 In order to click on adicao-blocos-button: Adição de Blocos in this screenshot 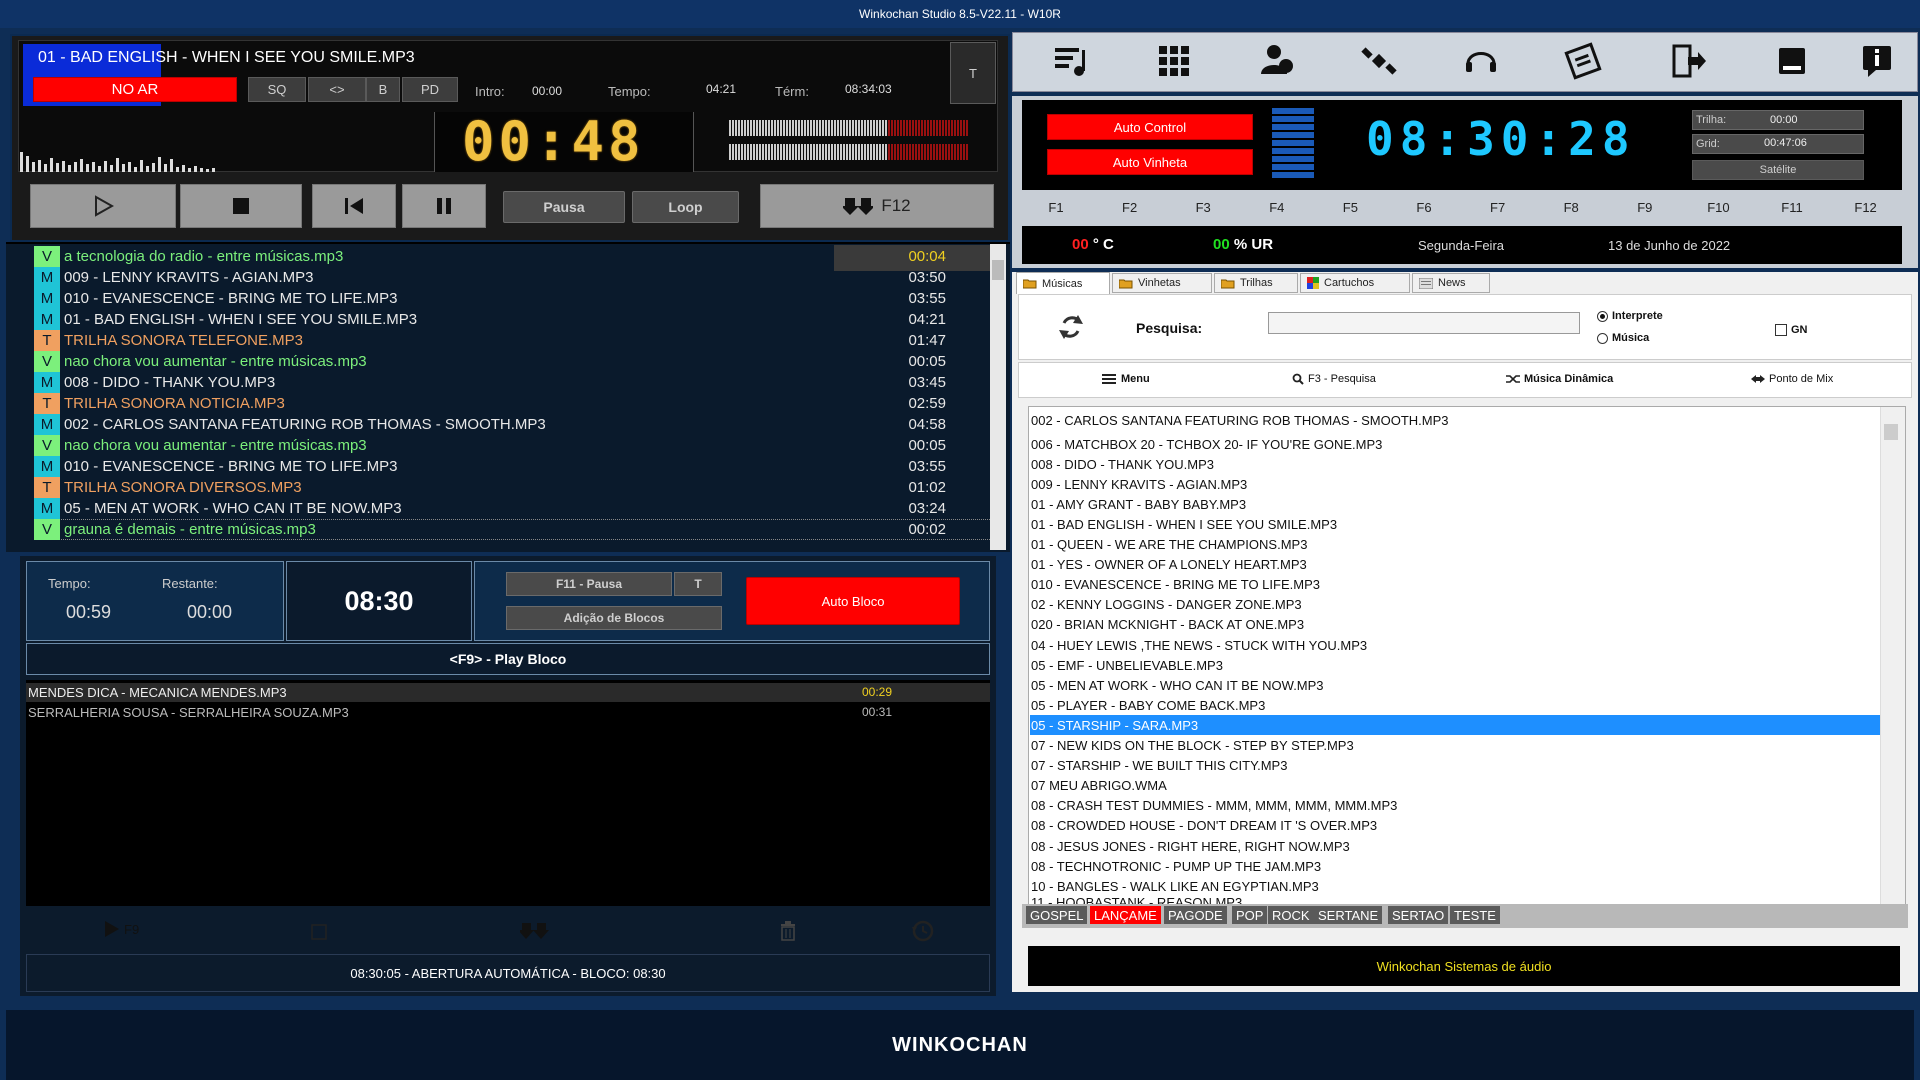, I will do `click(614, 618)`.